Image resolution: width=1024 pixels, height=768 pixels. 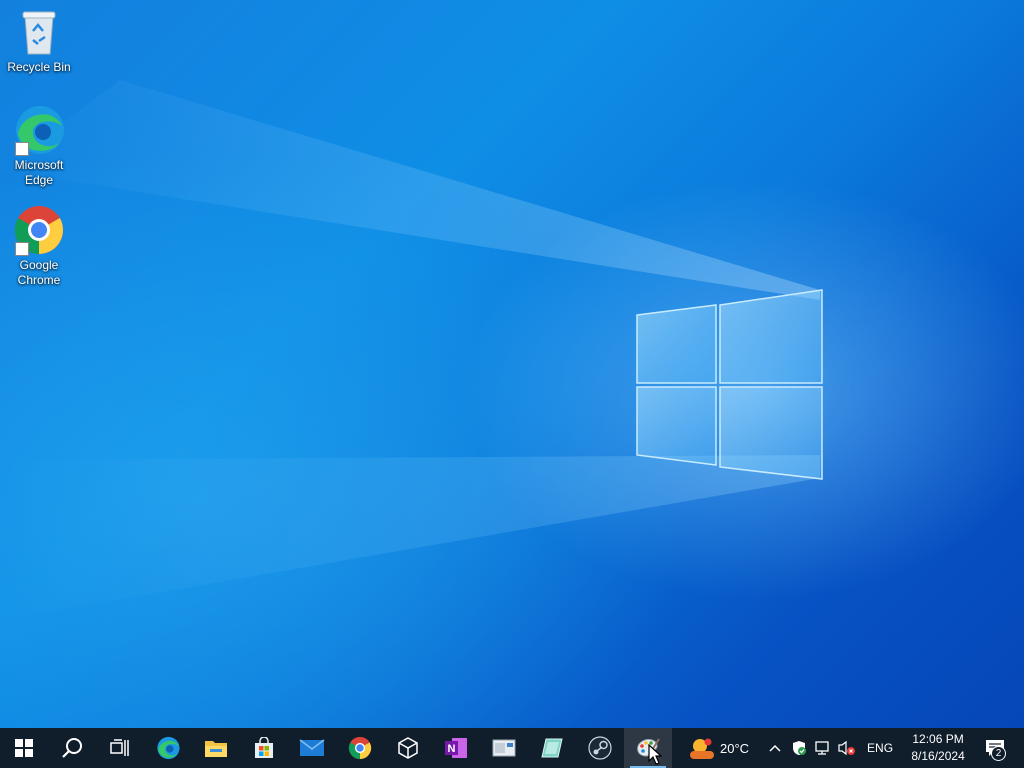 What do you see at coordinates (39, 172) in the screenshot?
I see `desktop-icon-label: Microsoft Edge` at bounding box center [39, 172].